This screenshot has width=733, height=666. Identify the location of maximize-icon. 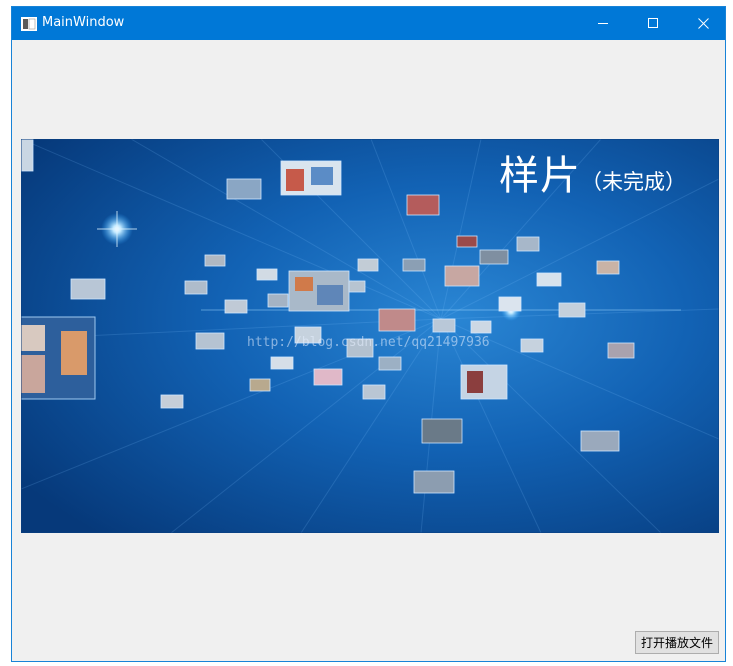
(653, 23).